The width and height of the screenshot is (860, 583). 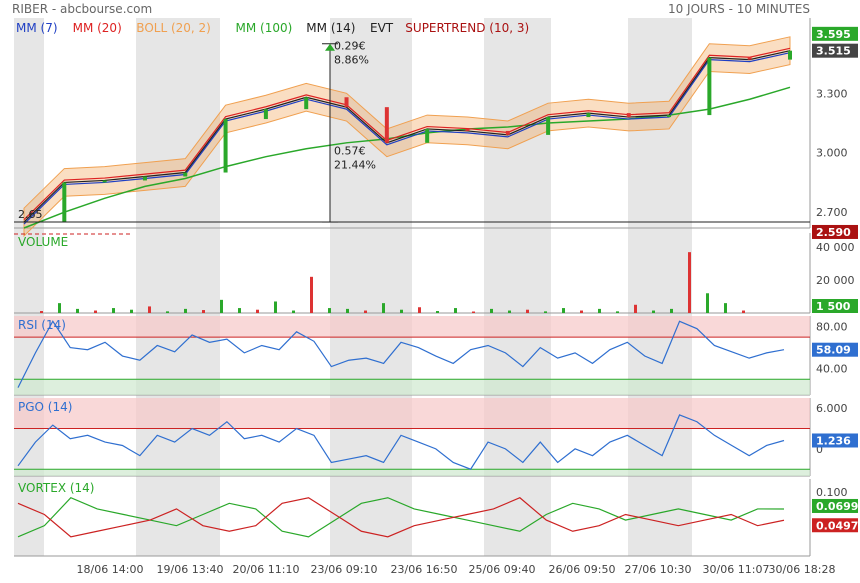 What do you see at coordinates (382, 28) in the screenshot?
I see `legend-item-5: EVT` at bounding box center [382, 28].